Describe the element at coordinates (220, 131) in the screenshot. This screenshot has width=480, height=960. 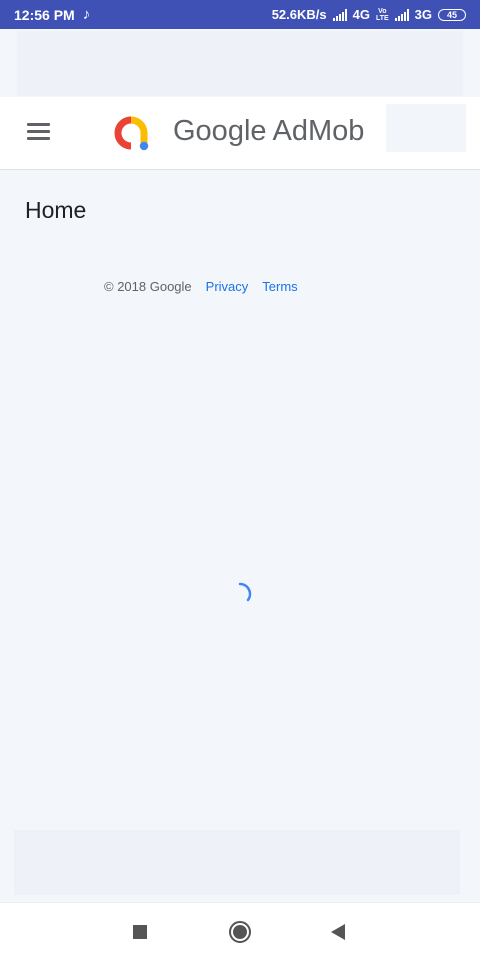
I see `brand-google: Google` at that location.